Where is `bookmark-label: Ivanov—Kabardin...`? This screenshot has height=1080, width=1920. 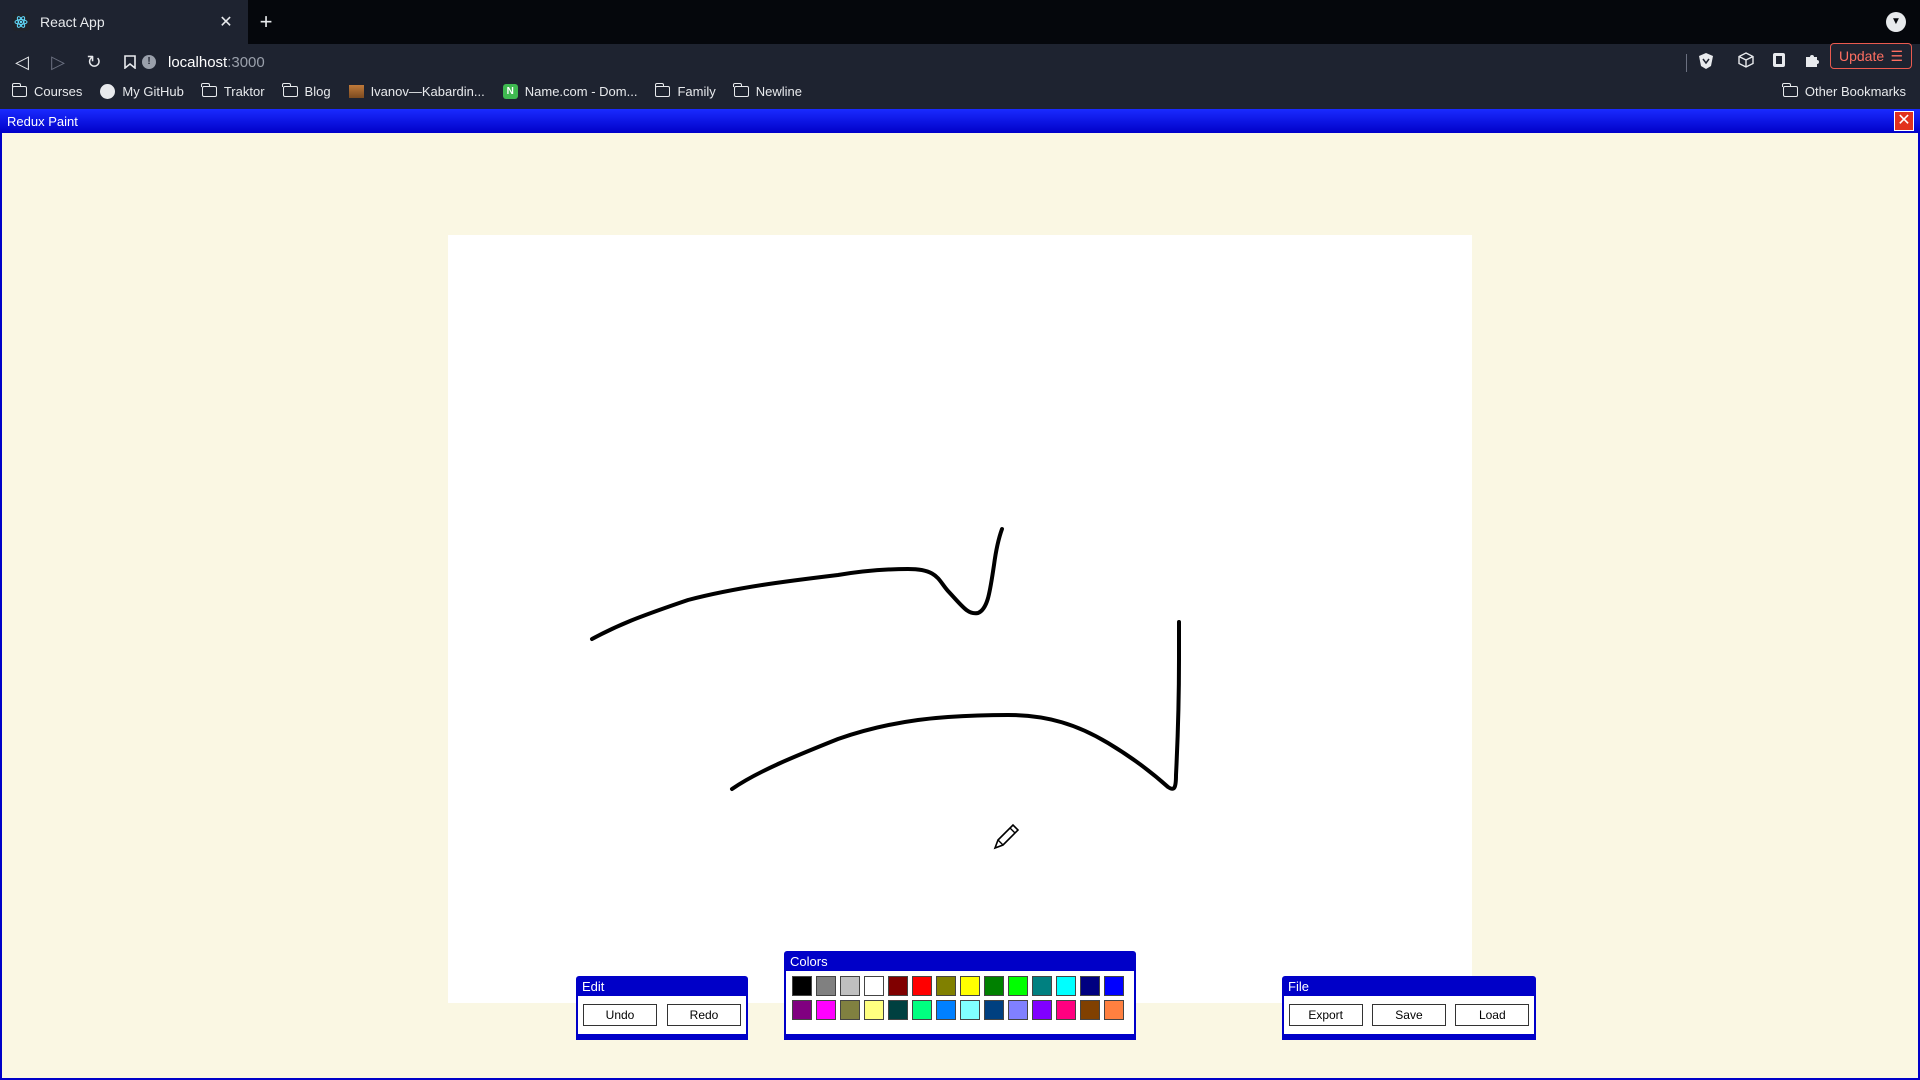 bookmark-label: Ivanov—Kabardin... is located at coordinates (427, 91).